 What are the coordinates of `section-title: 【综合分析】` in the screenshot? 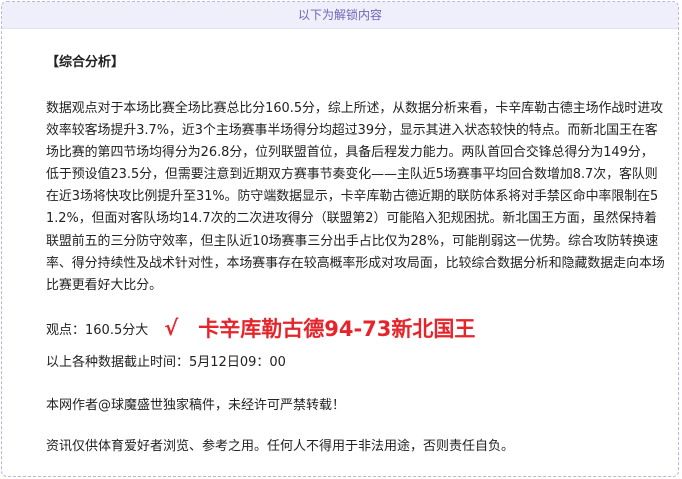 It's located at (85, 62).